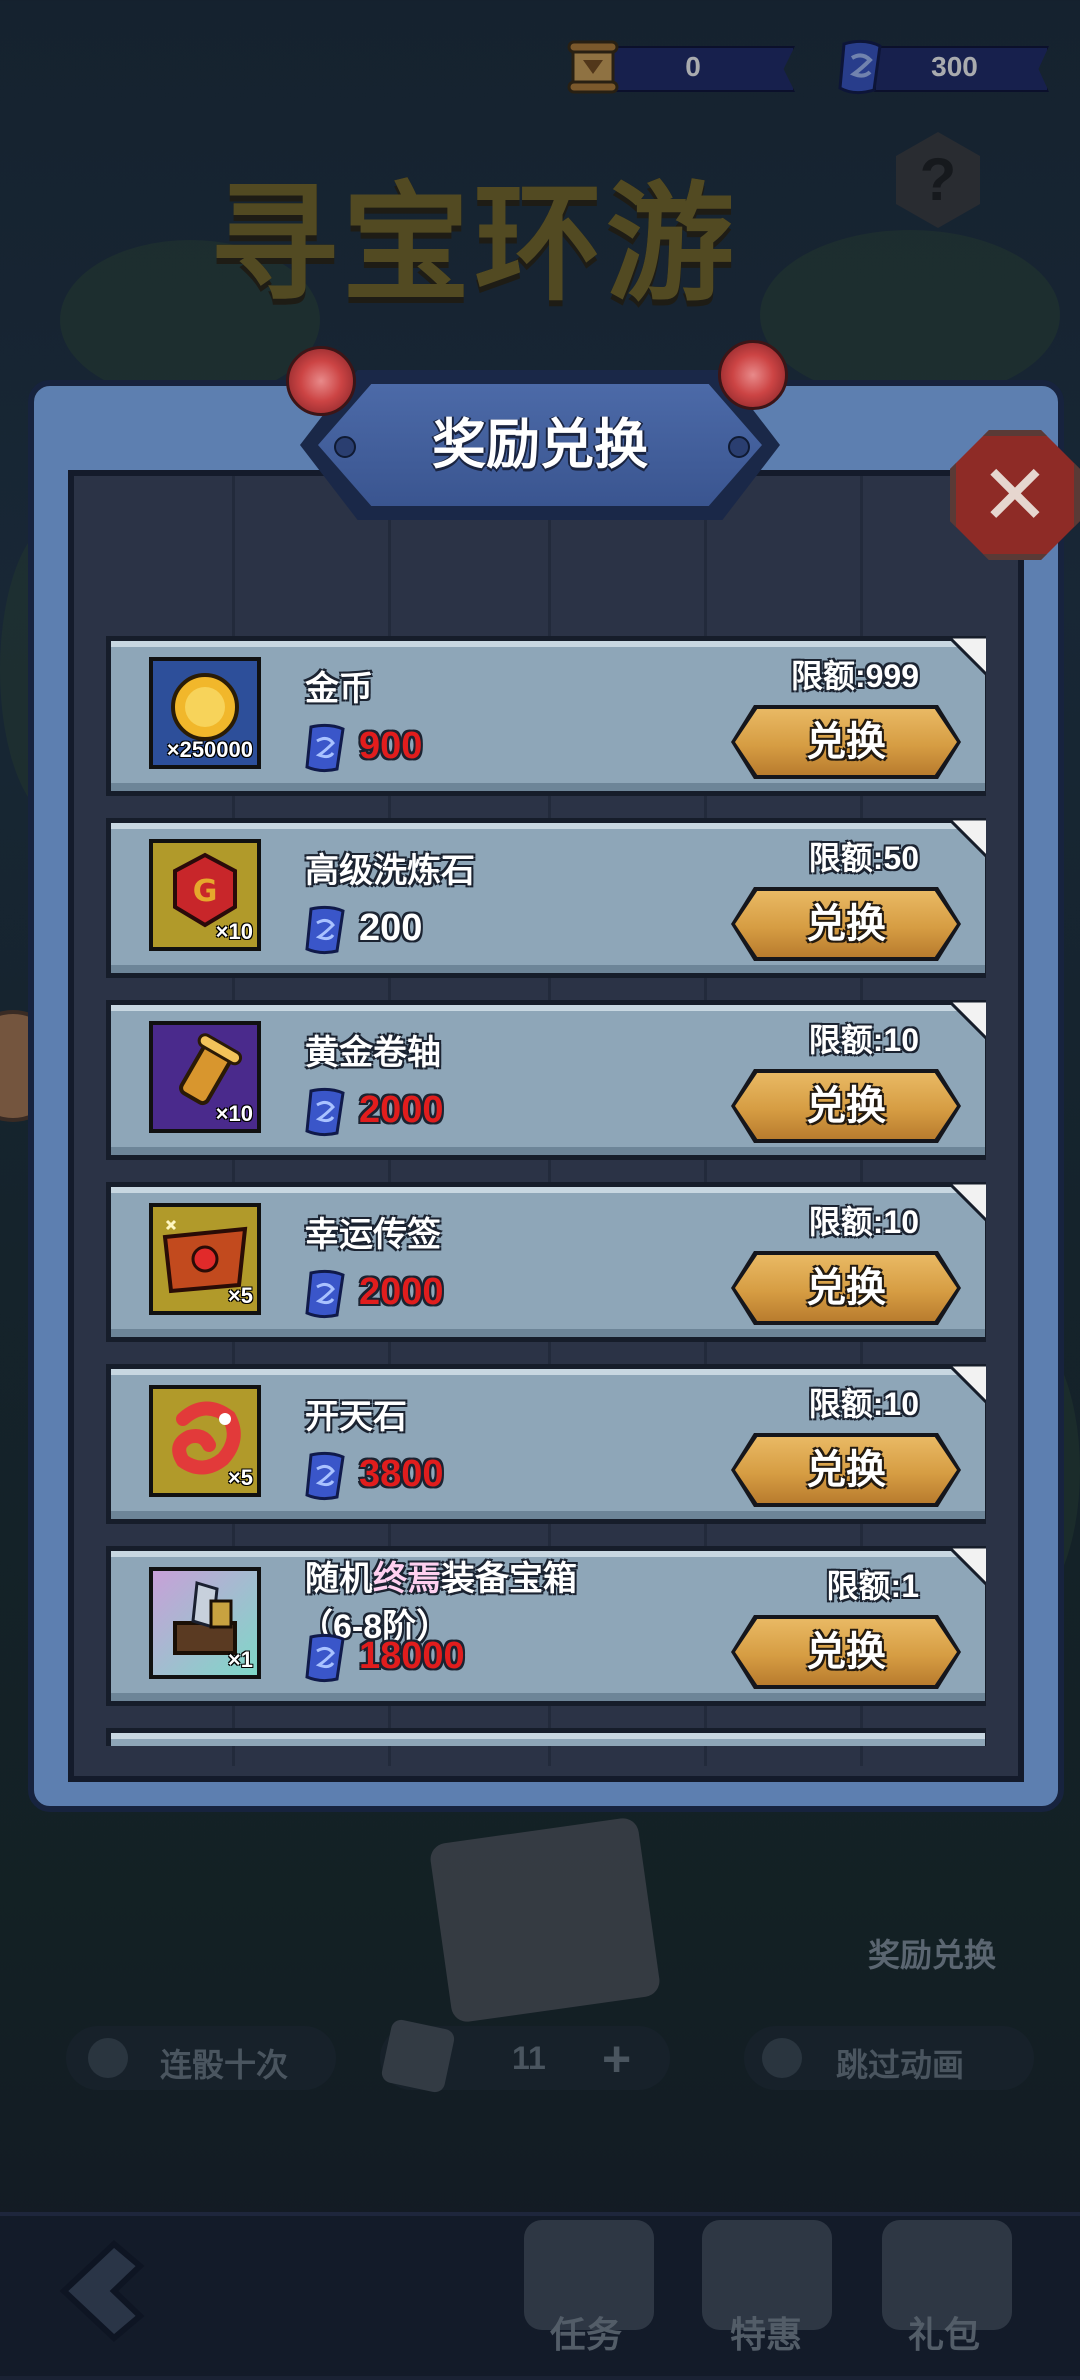  Describe the element at coordinates (509, 1579) in the screenshot. I see `item-name-part: 装备宝箱` at that location.